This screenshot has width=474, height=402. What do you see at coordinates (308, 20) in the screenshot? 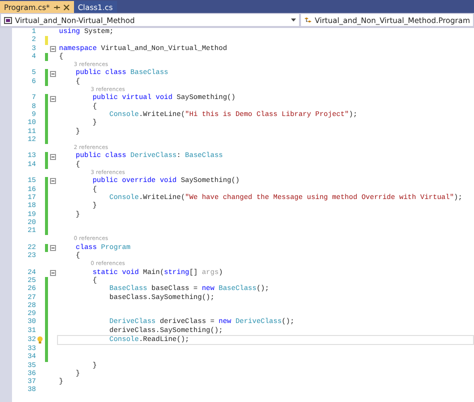
I see `class-icon` at bounding box center [308, 20].